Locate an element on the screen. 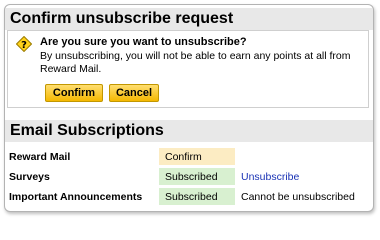 This screenshot has height=240, width=380. cancel-button: Cancel is located at coordinates (134, 93).